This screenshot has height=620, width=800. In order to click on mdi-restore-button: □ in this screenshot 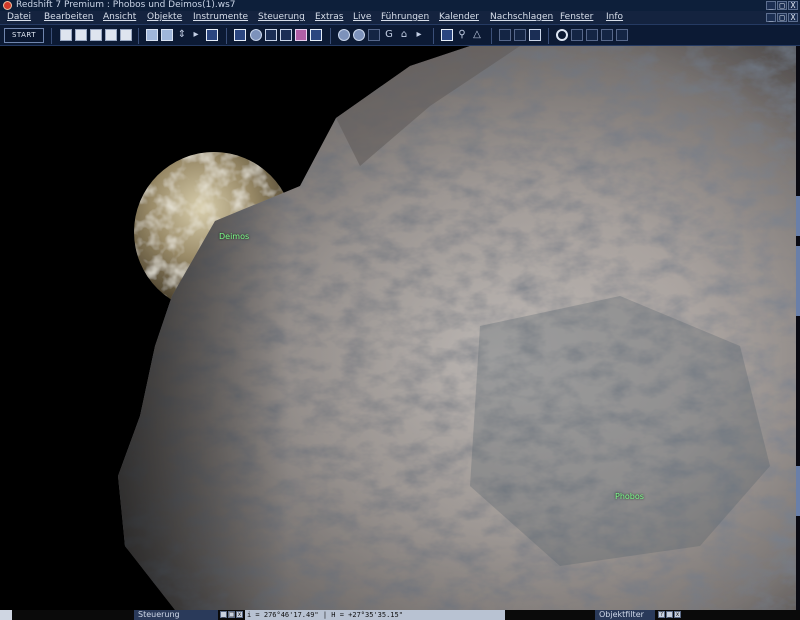, I will do `click(782, 17)`.